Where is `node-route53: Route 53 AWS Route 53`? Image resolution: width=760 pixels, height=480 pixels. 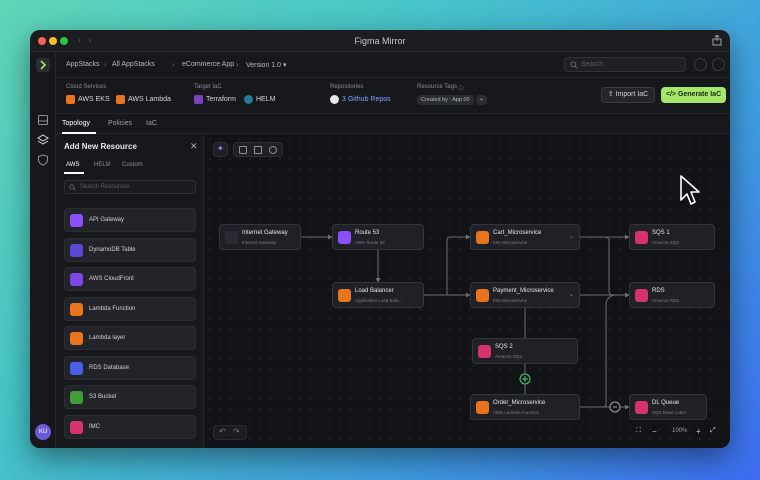
node-route53: Route 53 AWS Route 53 is located at coordinates (378, 237).